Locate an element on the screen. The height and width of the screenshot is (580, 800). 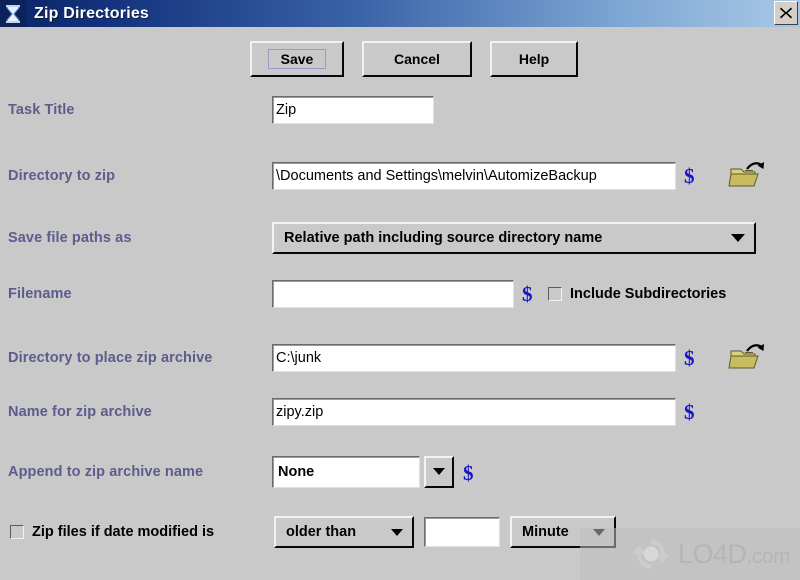
filename-variable-button: $ is located at coordinates (527, 294).